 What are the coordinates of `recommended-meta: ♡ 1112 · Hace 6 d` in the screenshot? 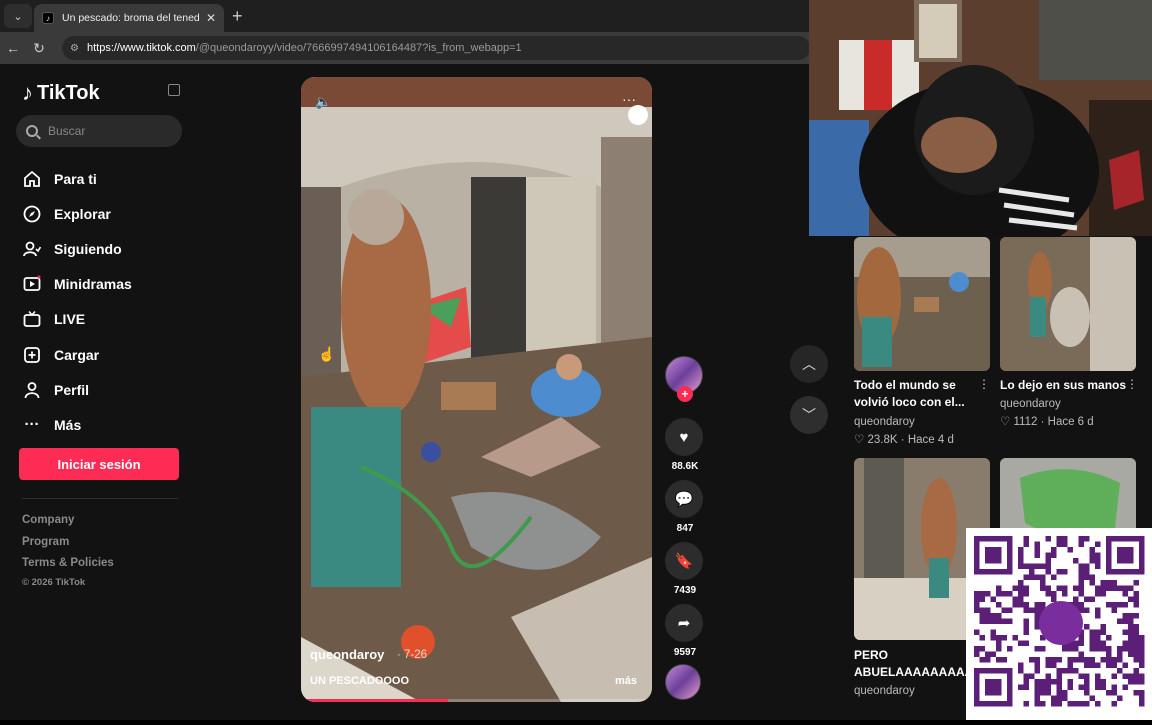 It's located at (1047, 422).